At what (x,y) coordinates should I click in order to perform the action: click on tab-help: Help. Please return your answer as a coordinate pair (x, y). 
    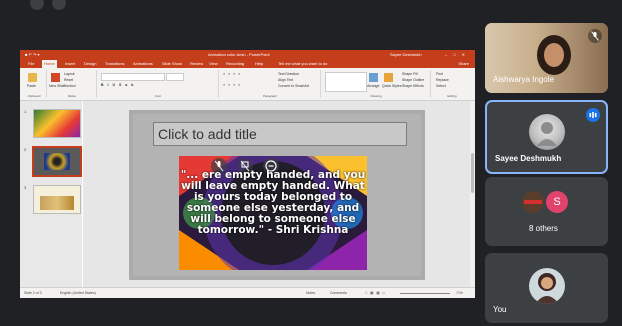
    Looking at the image, I should click on (259, 64).